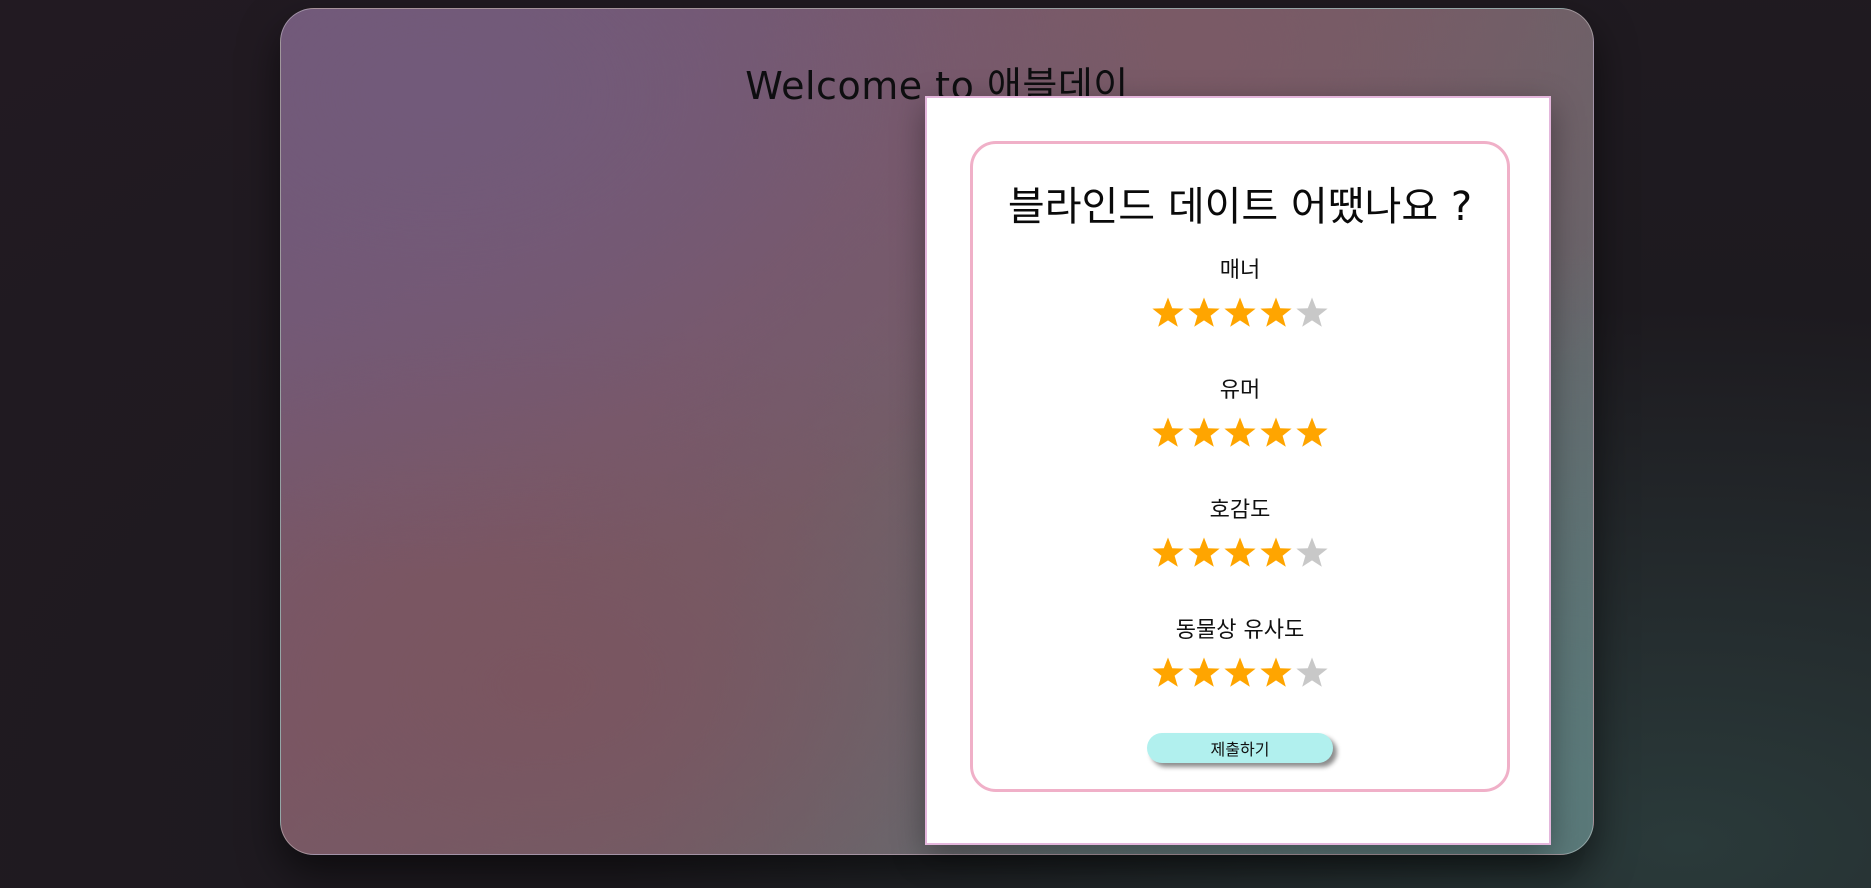 The height and width of the screenshot is (888, 1871). What do you see at coordinates (1240, 630) in the screenshot?
I see `category-label-animal-similarity: 동물상 유사도` at bounding box center [1240, 630].